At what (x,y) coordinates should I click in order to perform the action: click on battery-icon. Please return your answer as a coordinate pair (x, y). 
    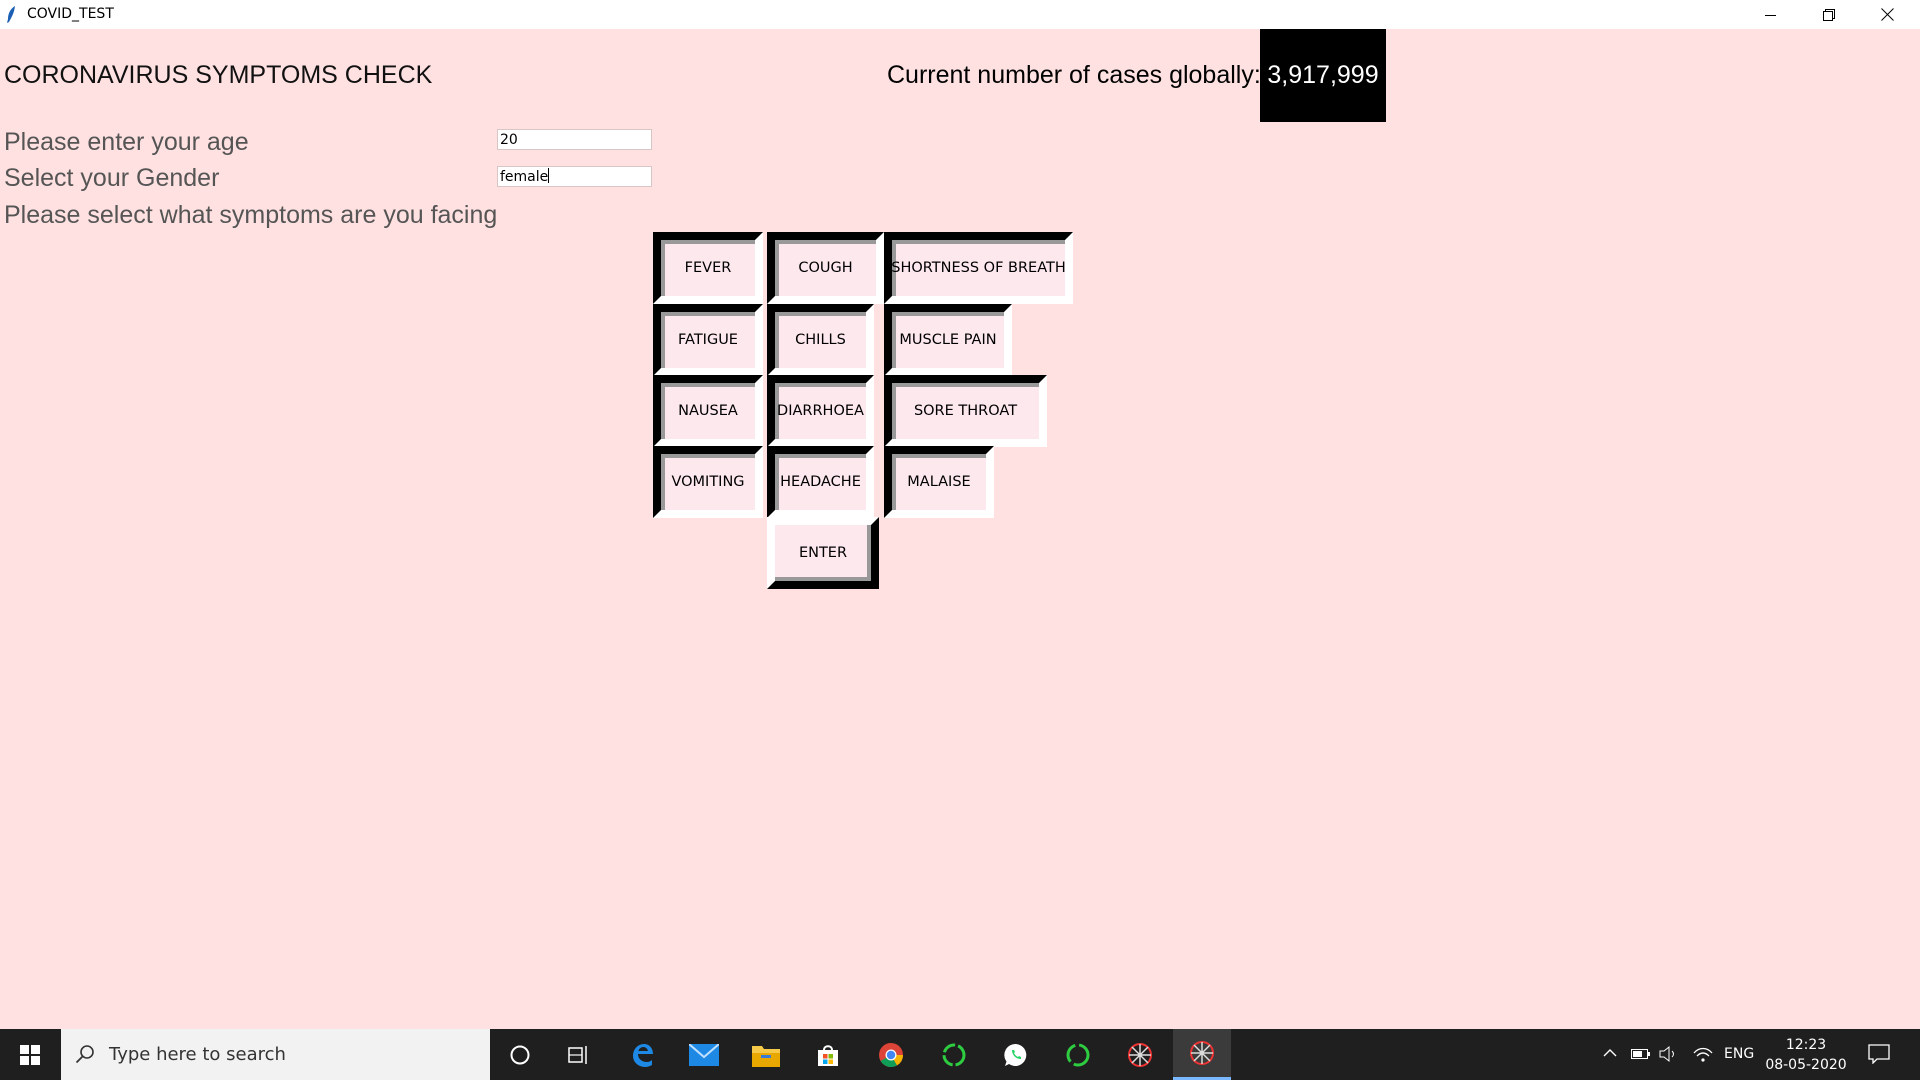
    Looking at the image, I should click on (1641, 1054).